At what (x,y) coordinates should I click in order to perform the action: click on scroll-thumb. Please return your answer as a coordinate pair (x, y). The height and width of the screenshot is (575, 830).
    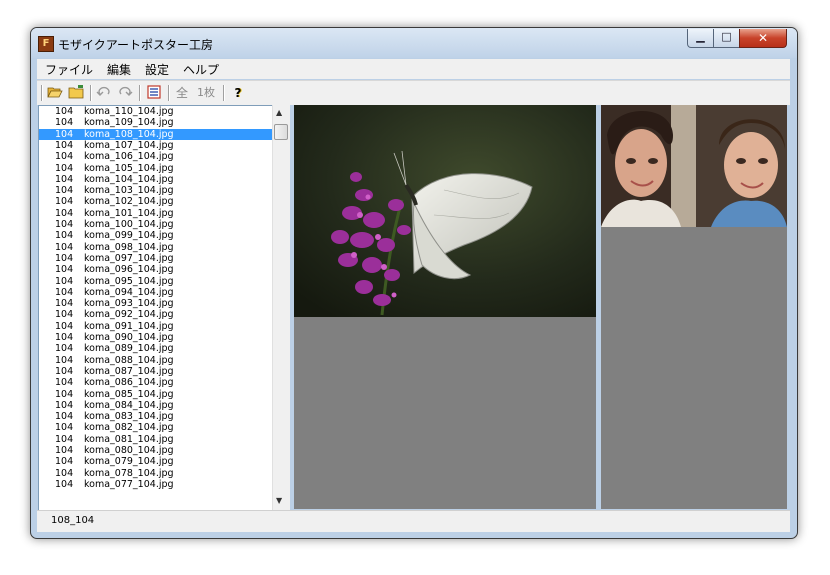
    Looking at the image, I should click on (281, 132).